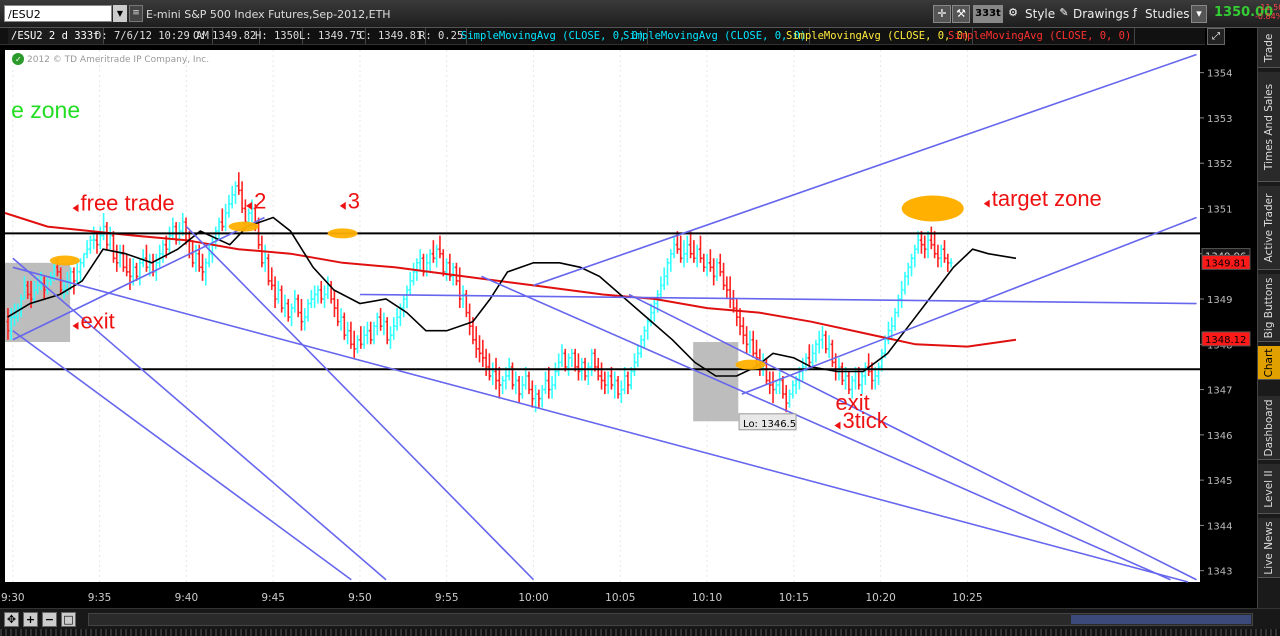 This screenshot has width=1280, height=636. I want to click on side-tab-active-trader: Active Trader, so click(1269, 228).